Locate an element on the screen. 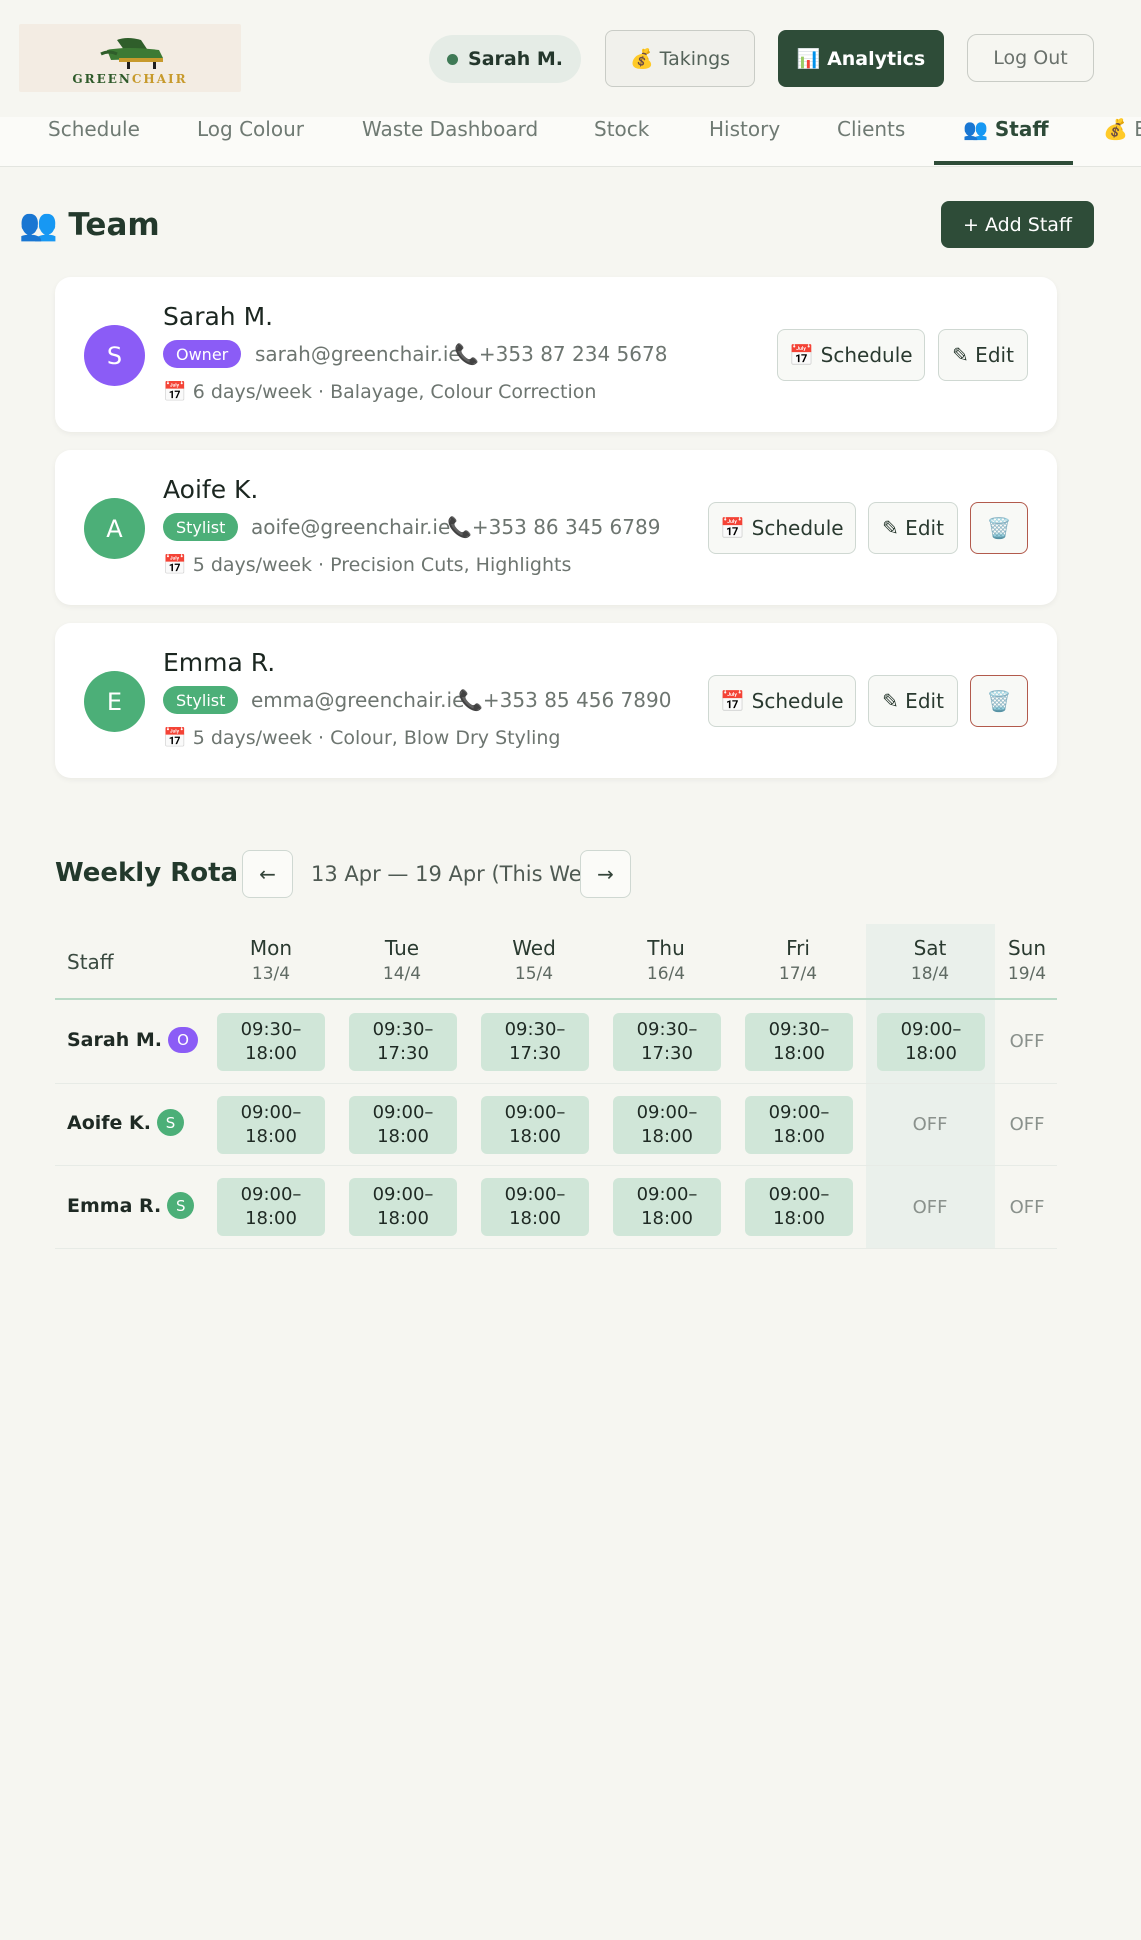 Image resolution: width=1141 pixels, height=1940 pixels. staff-email: sarah@greenchair.ie is located at coordinates (358, 354).